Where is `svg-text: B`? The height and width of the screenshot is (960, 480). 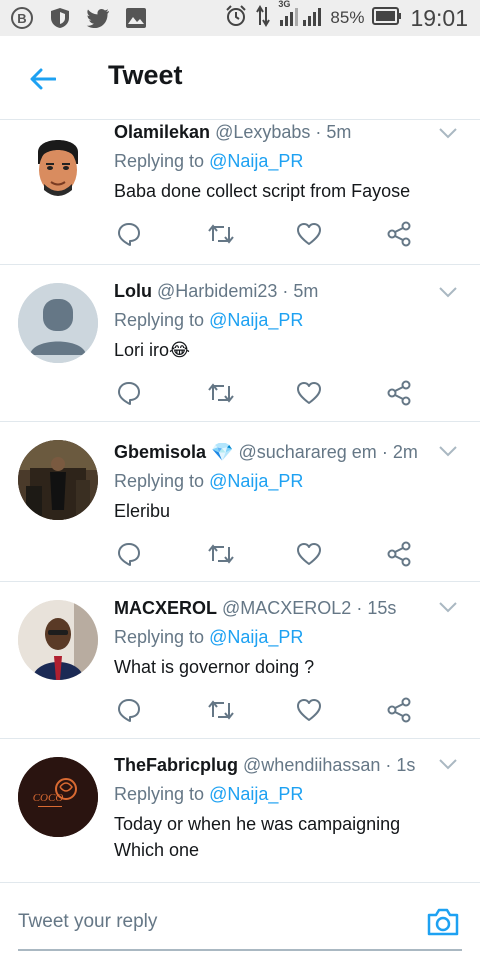 svg-text: B is located at coordinates (21, 18).